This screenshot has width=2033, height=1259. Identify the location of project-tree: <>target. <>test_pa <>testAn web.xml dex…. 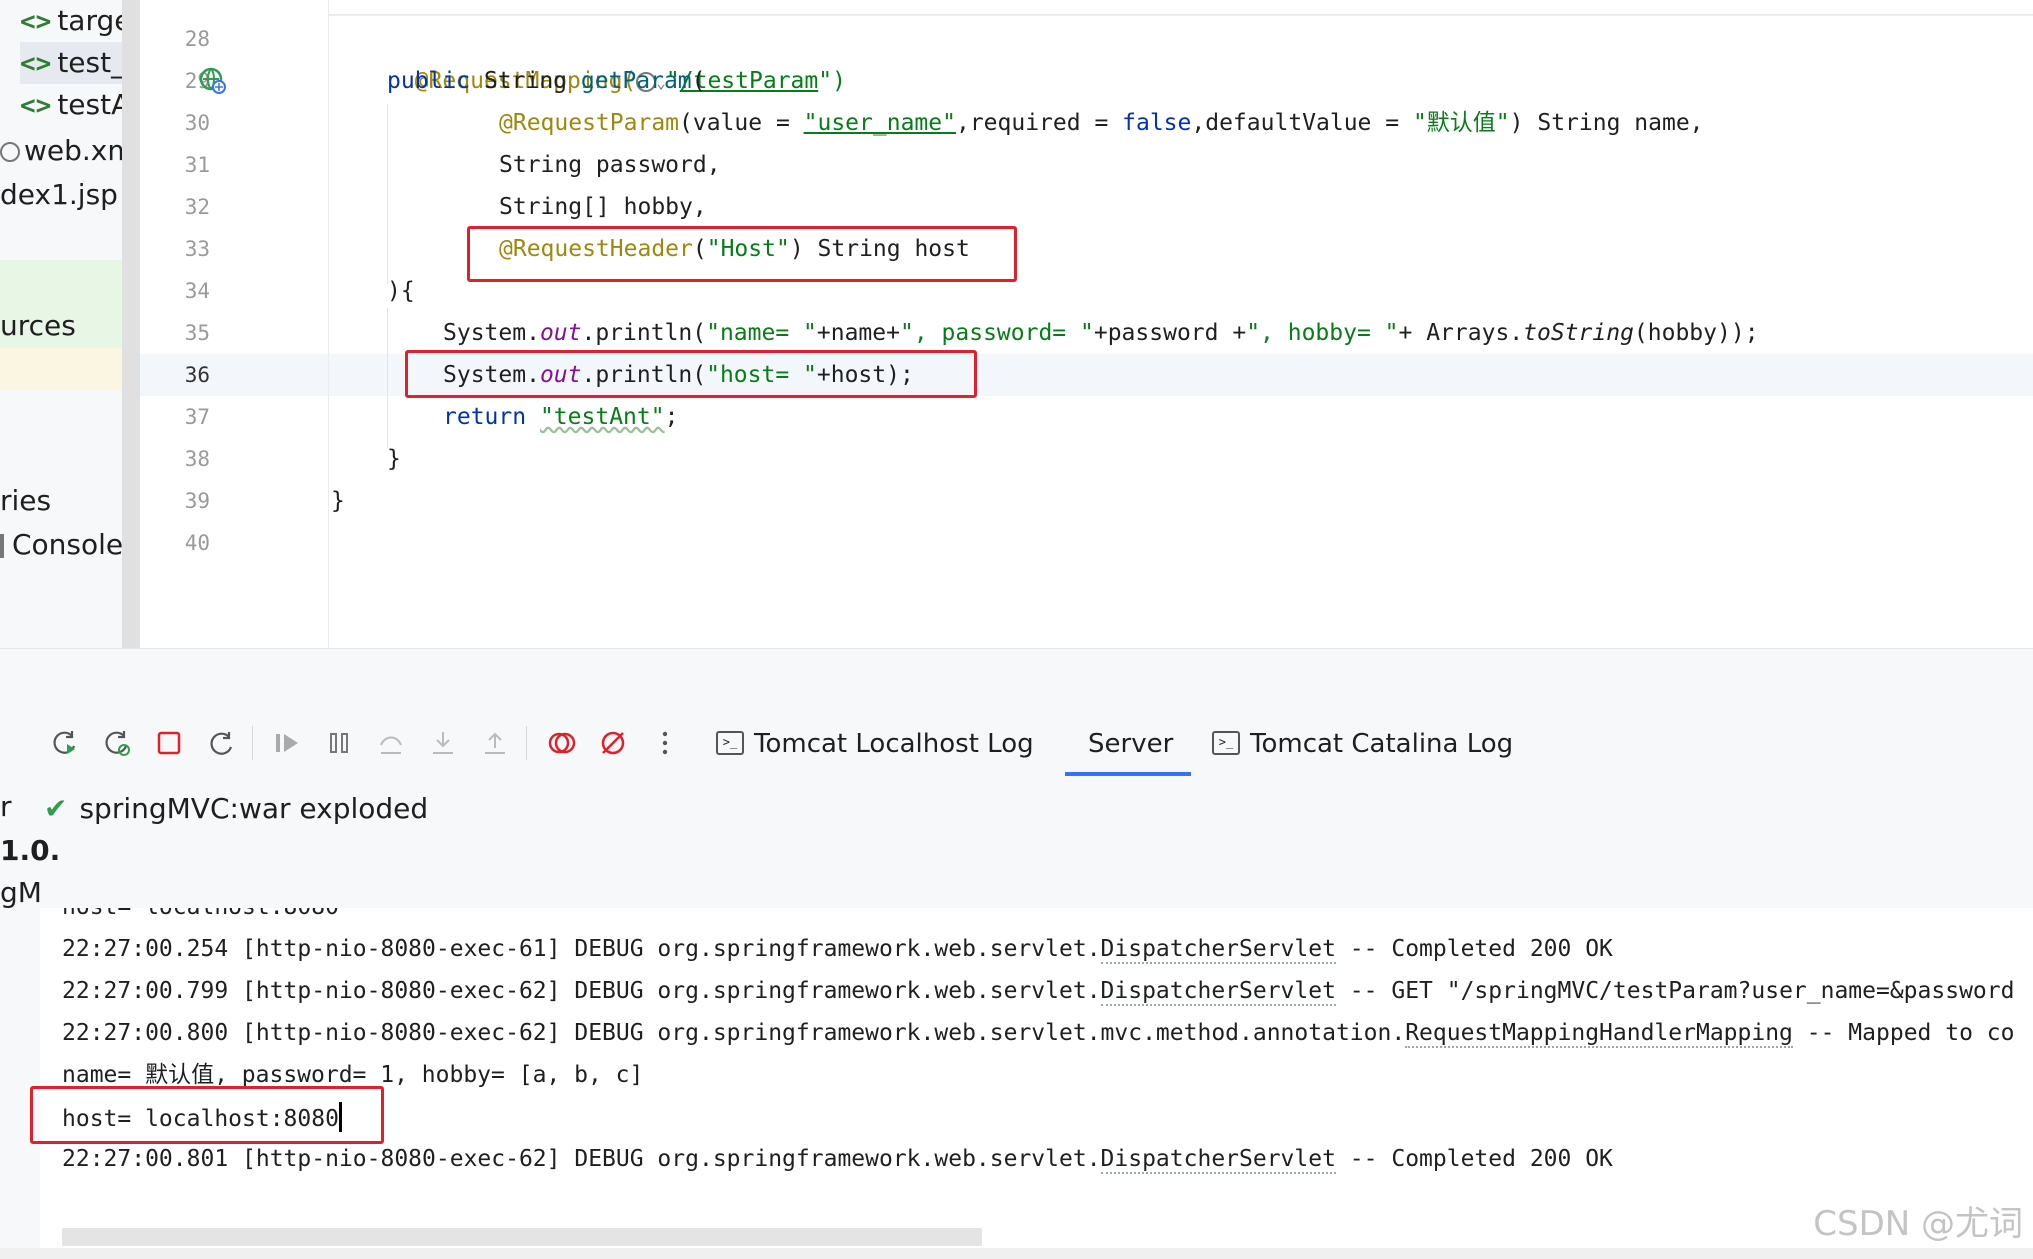
(70, 324).